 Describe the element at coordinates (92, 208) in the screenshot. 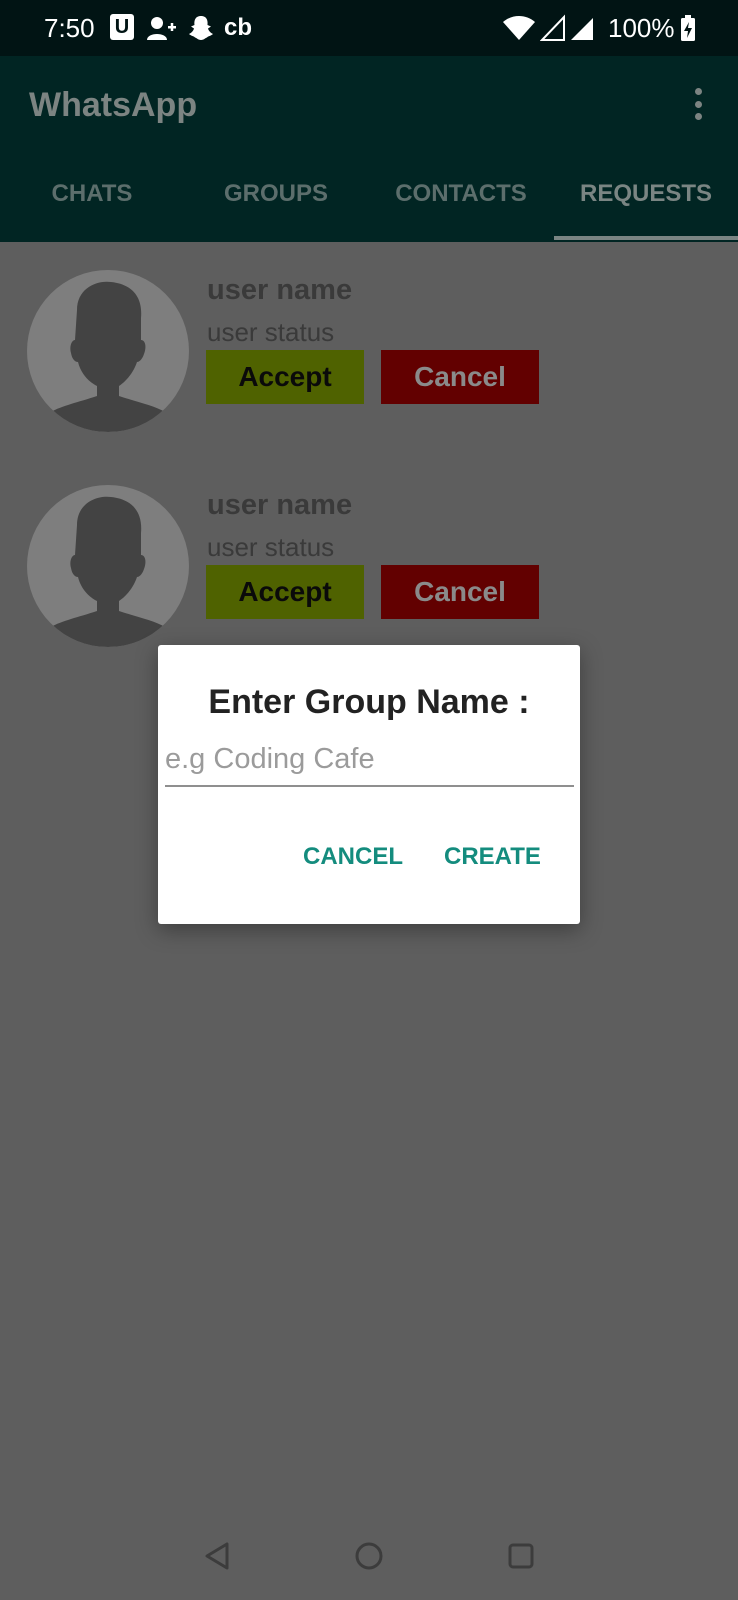

I see `tab-chats: CHATS` at that location.